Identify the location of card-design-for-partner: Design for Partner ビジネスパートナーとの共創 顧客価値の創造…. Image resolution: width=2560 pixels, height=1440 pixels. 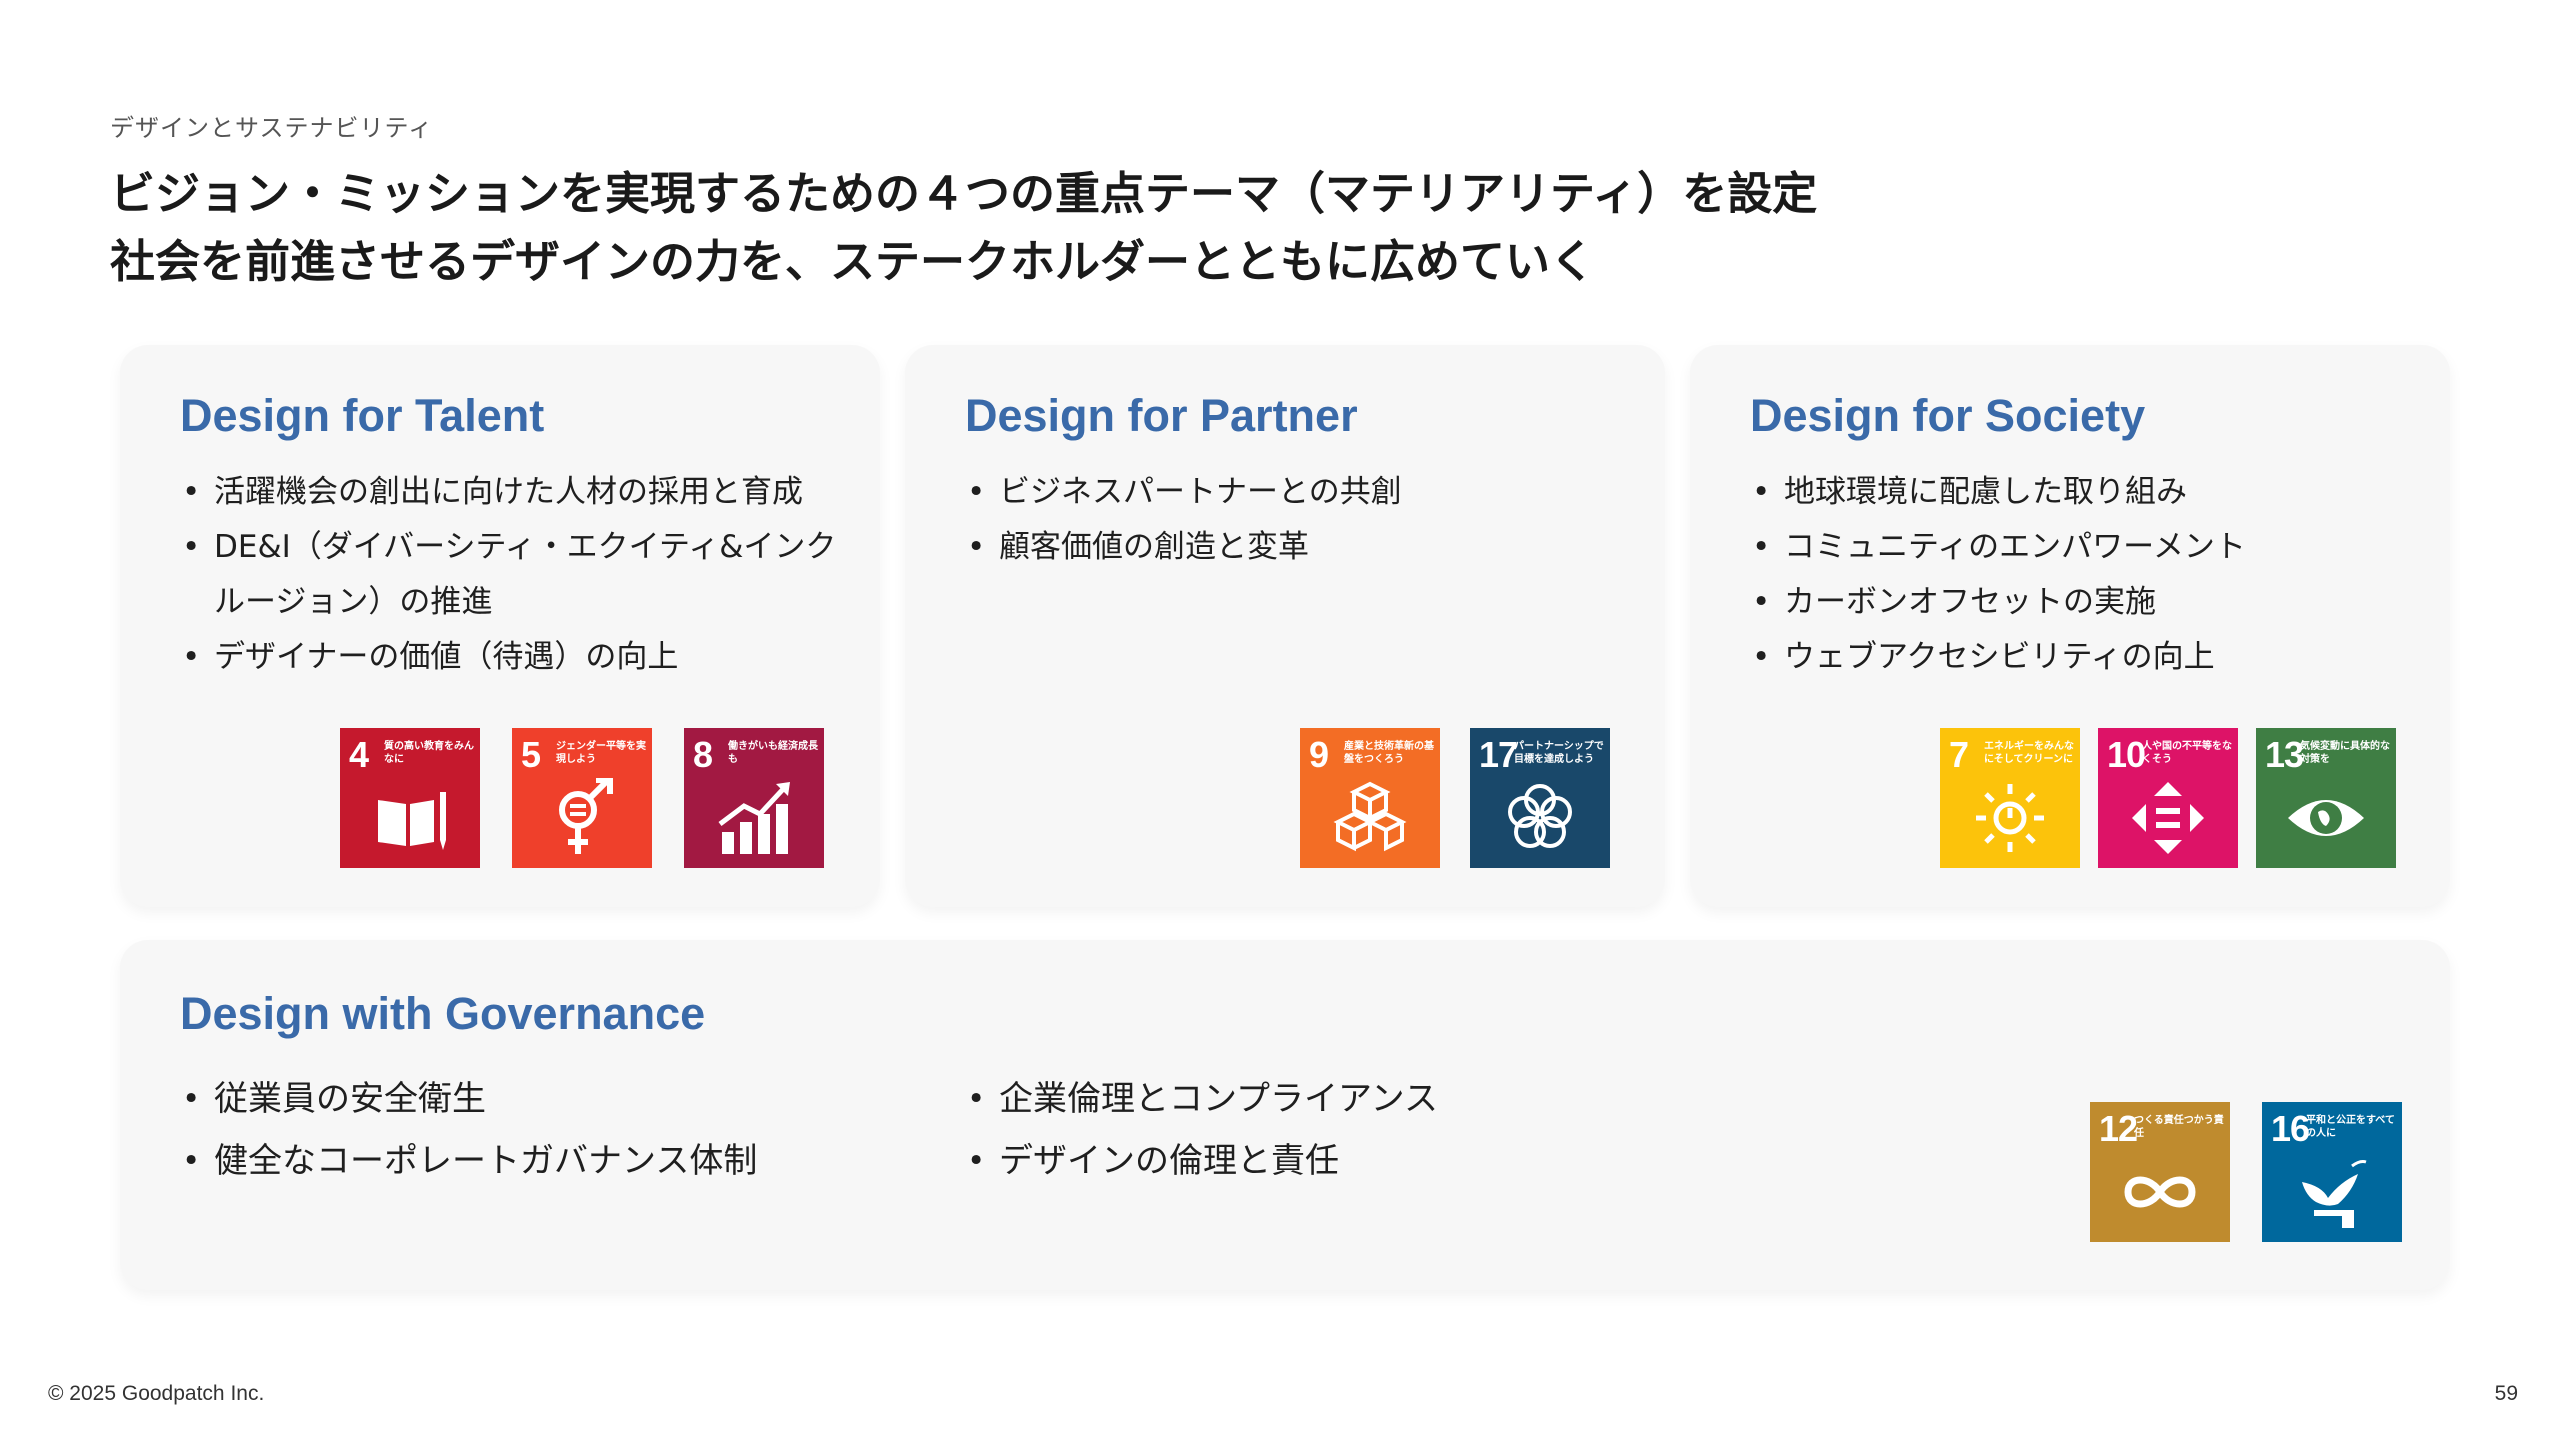
(1285, 626).